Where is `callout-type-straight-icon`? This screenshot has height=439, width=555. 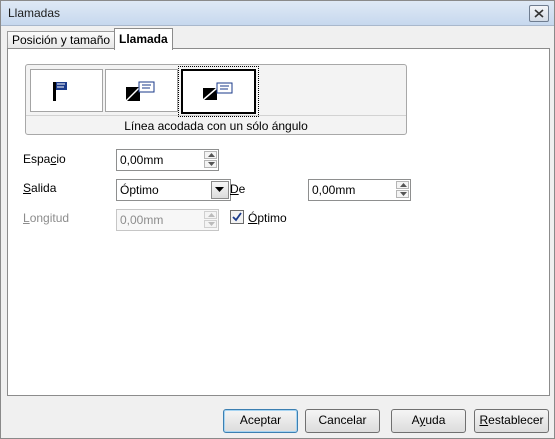
callout-type-straight-icon is located at coordinates (60, 91).